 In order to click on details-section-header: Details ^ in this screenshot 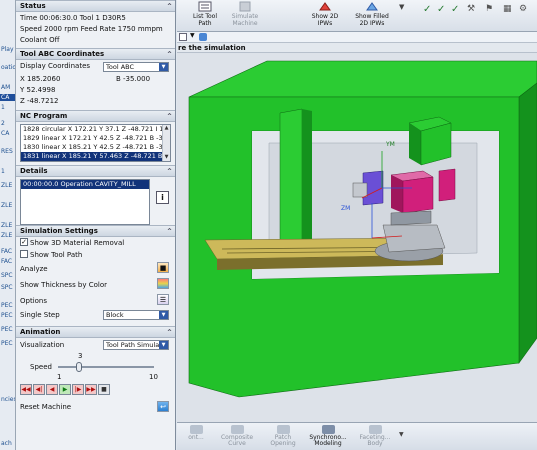, I will do `click(95, 171)`.